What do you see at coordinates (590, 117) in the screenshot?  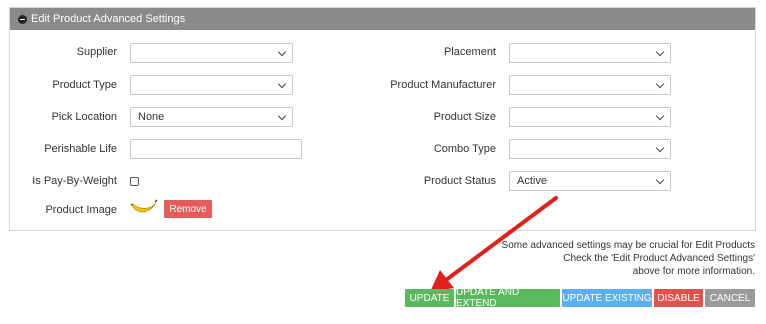 I see `product-size-select` at bounding box center [590, 117].